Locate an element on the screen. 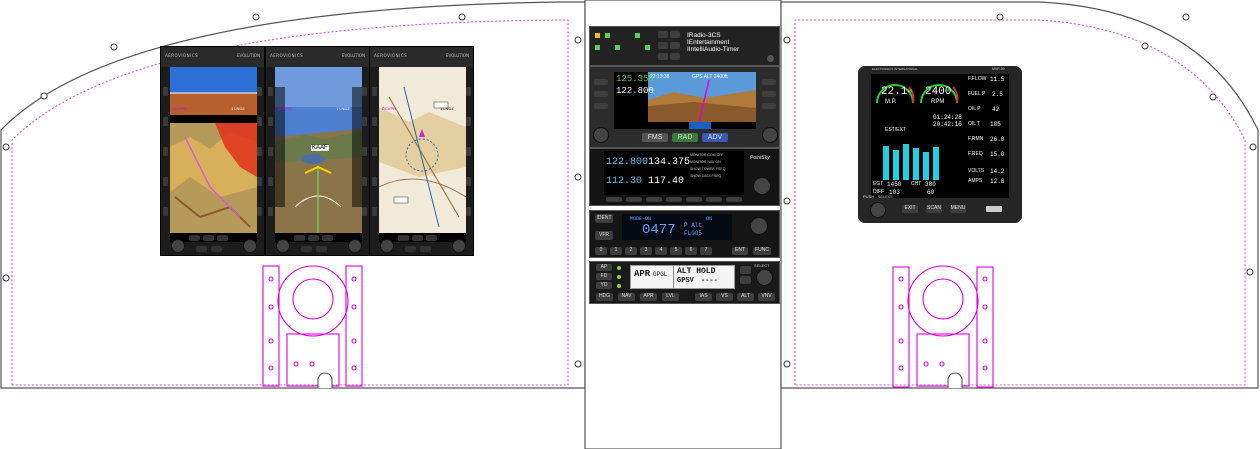 This screenshot has height=449, width=1260. gtn-right-knob is located at coordinates (770, 135).